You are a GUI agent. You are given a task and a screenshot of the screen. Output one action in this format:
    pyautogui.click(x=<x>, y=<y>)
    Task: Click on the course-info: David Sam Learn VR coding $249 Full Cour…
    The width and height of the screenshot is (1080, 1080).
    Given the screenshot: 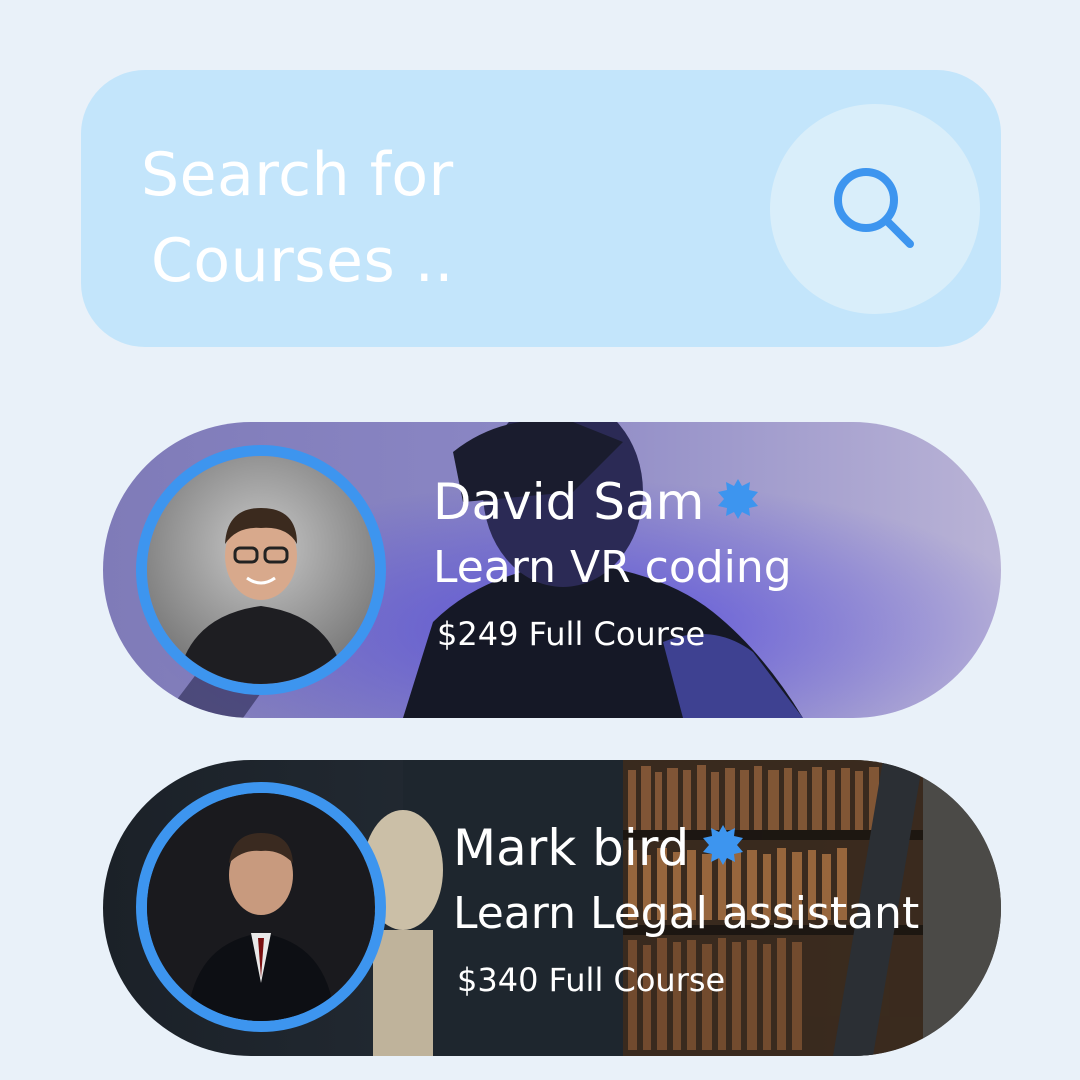 What is the action you would take?
    pyautogui.click(x=612, y=564)
    